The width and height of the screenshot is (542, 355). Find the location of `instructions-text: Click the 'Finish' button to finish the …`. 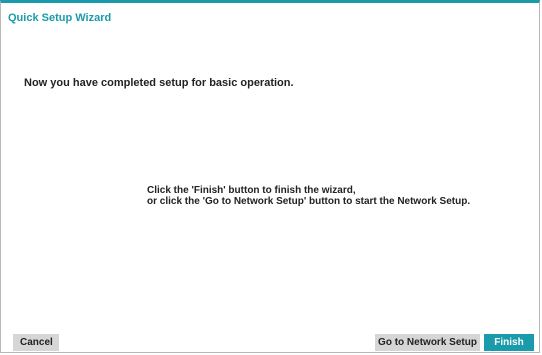

instructions-text: Click the 'Finish' button to finish the … is located at coordinates (308, 196).